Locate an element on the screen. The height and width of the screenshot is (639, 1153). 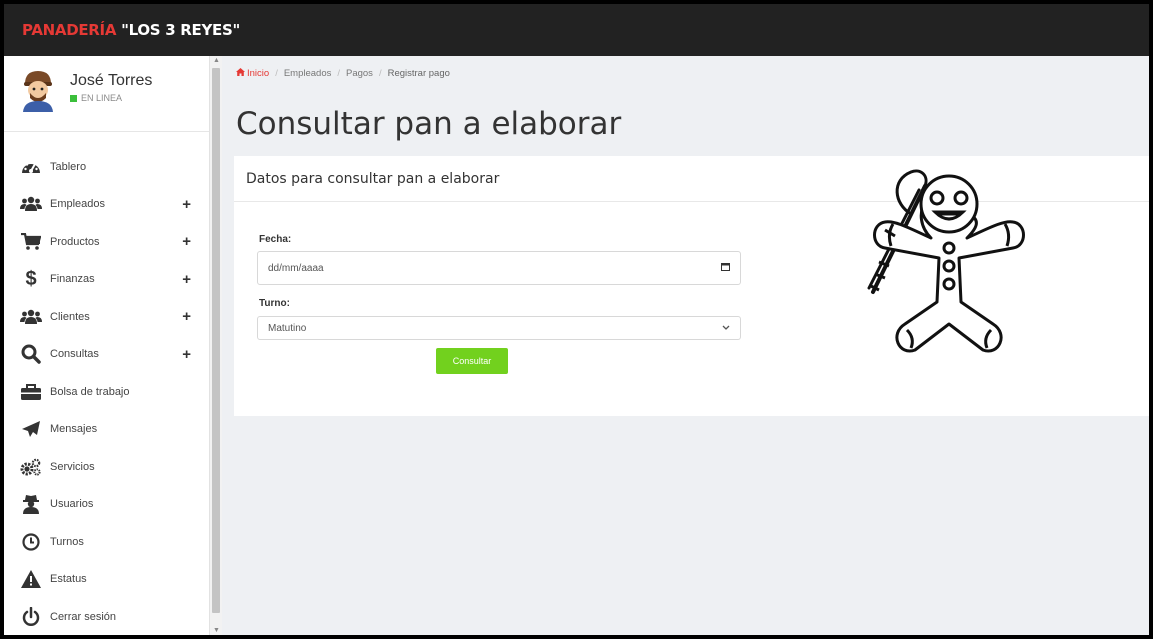
brand-name: "LOS 3 REYES" is located at coordinates (180, 30).